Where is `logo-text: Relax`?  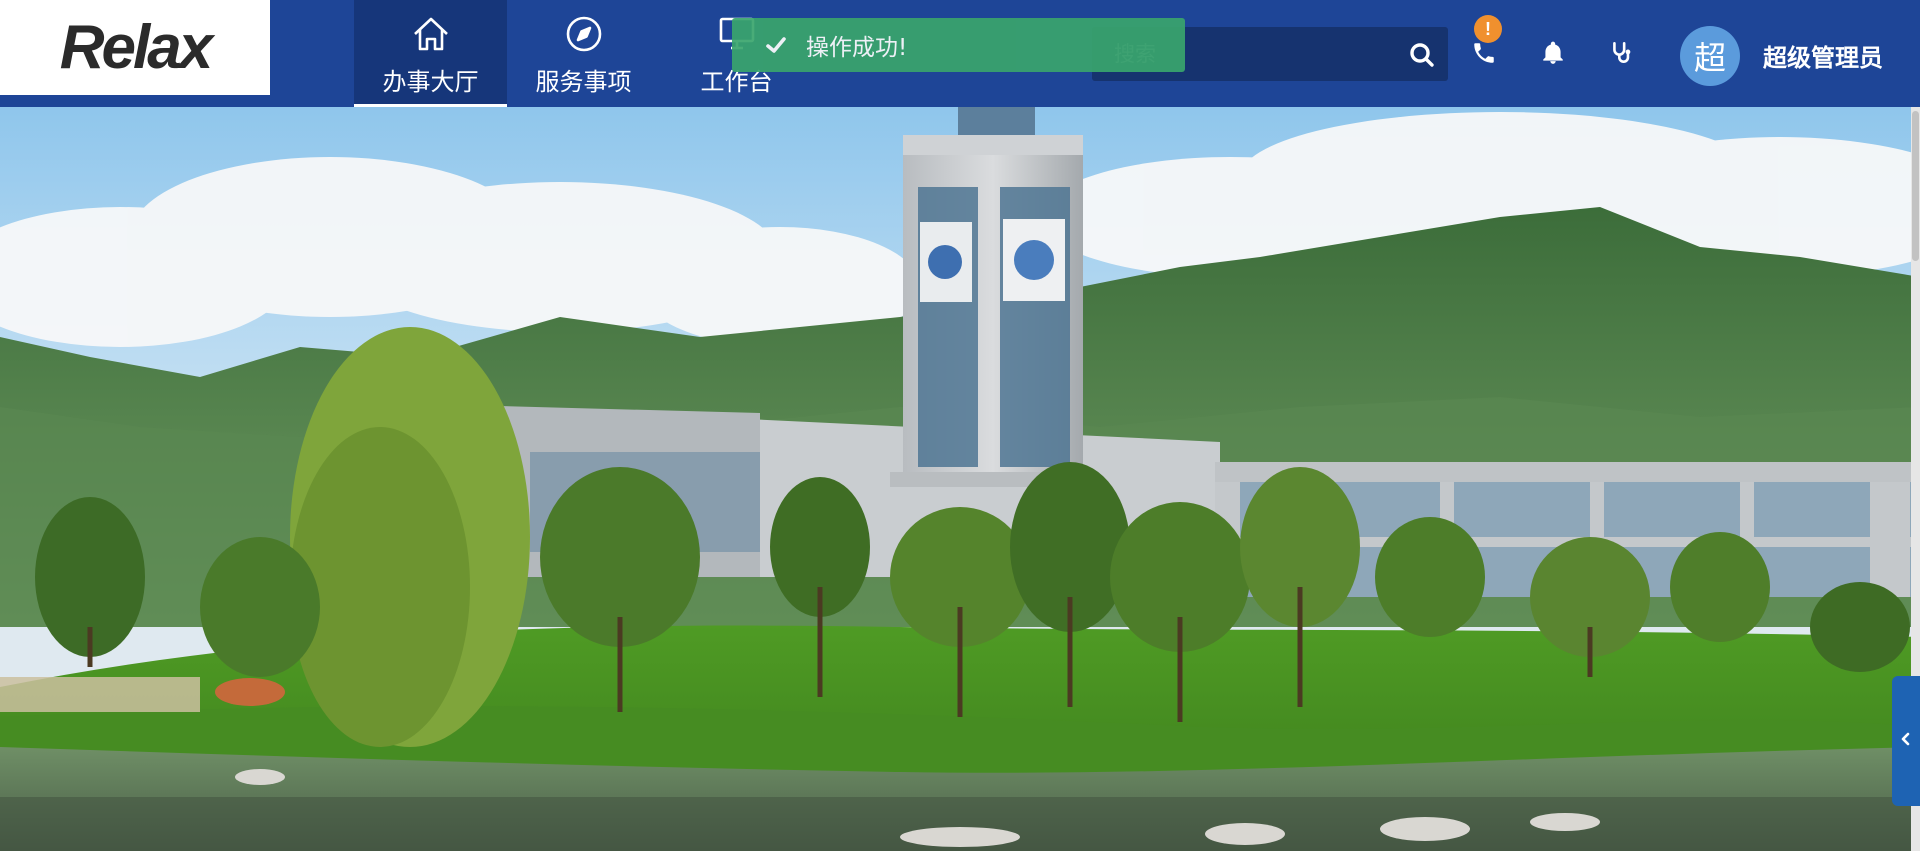 logo-text: Relax is located at coordinates (136, 47).